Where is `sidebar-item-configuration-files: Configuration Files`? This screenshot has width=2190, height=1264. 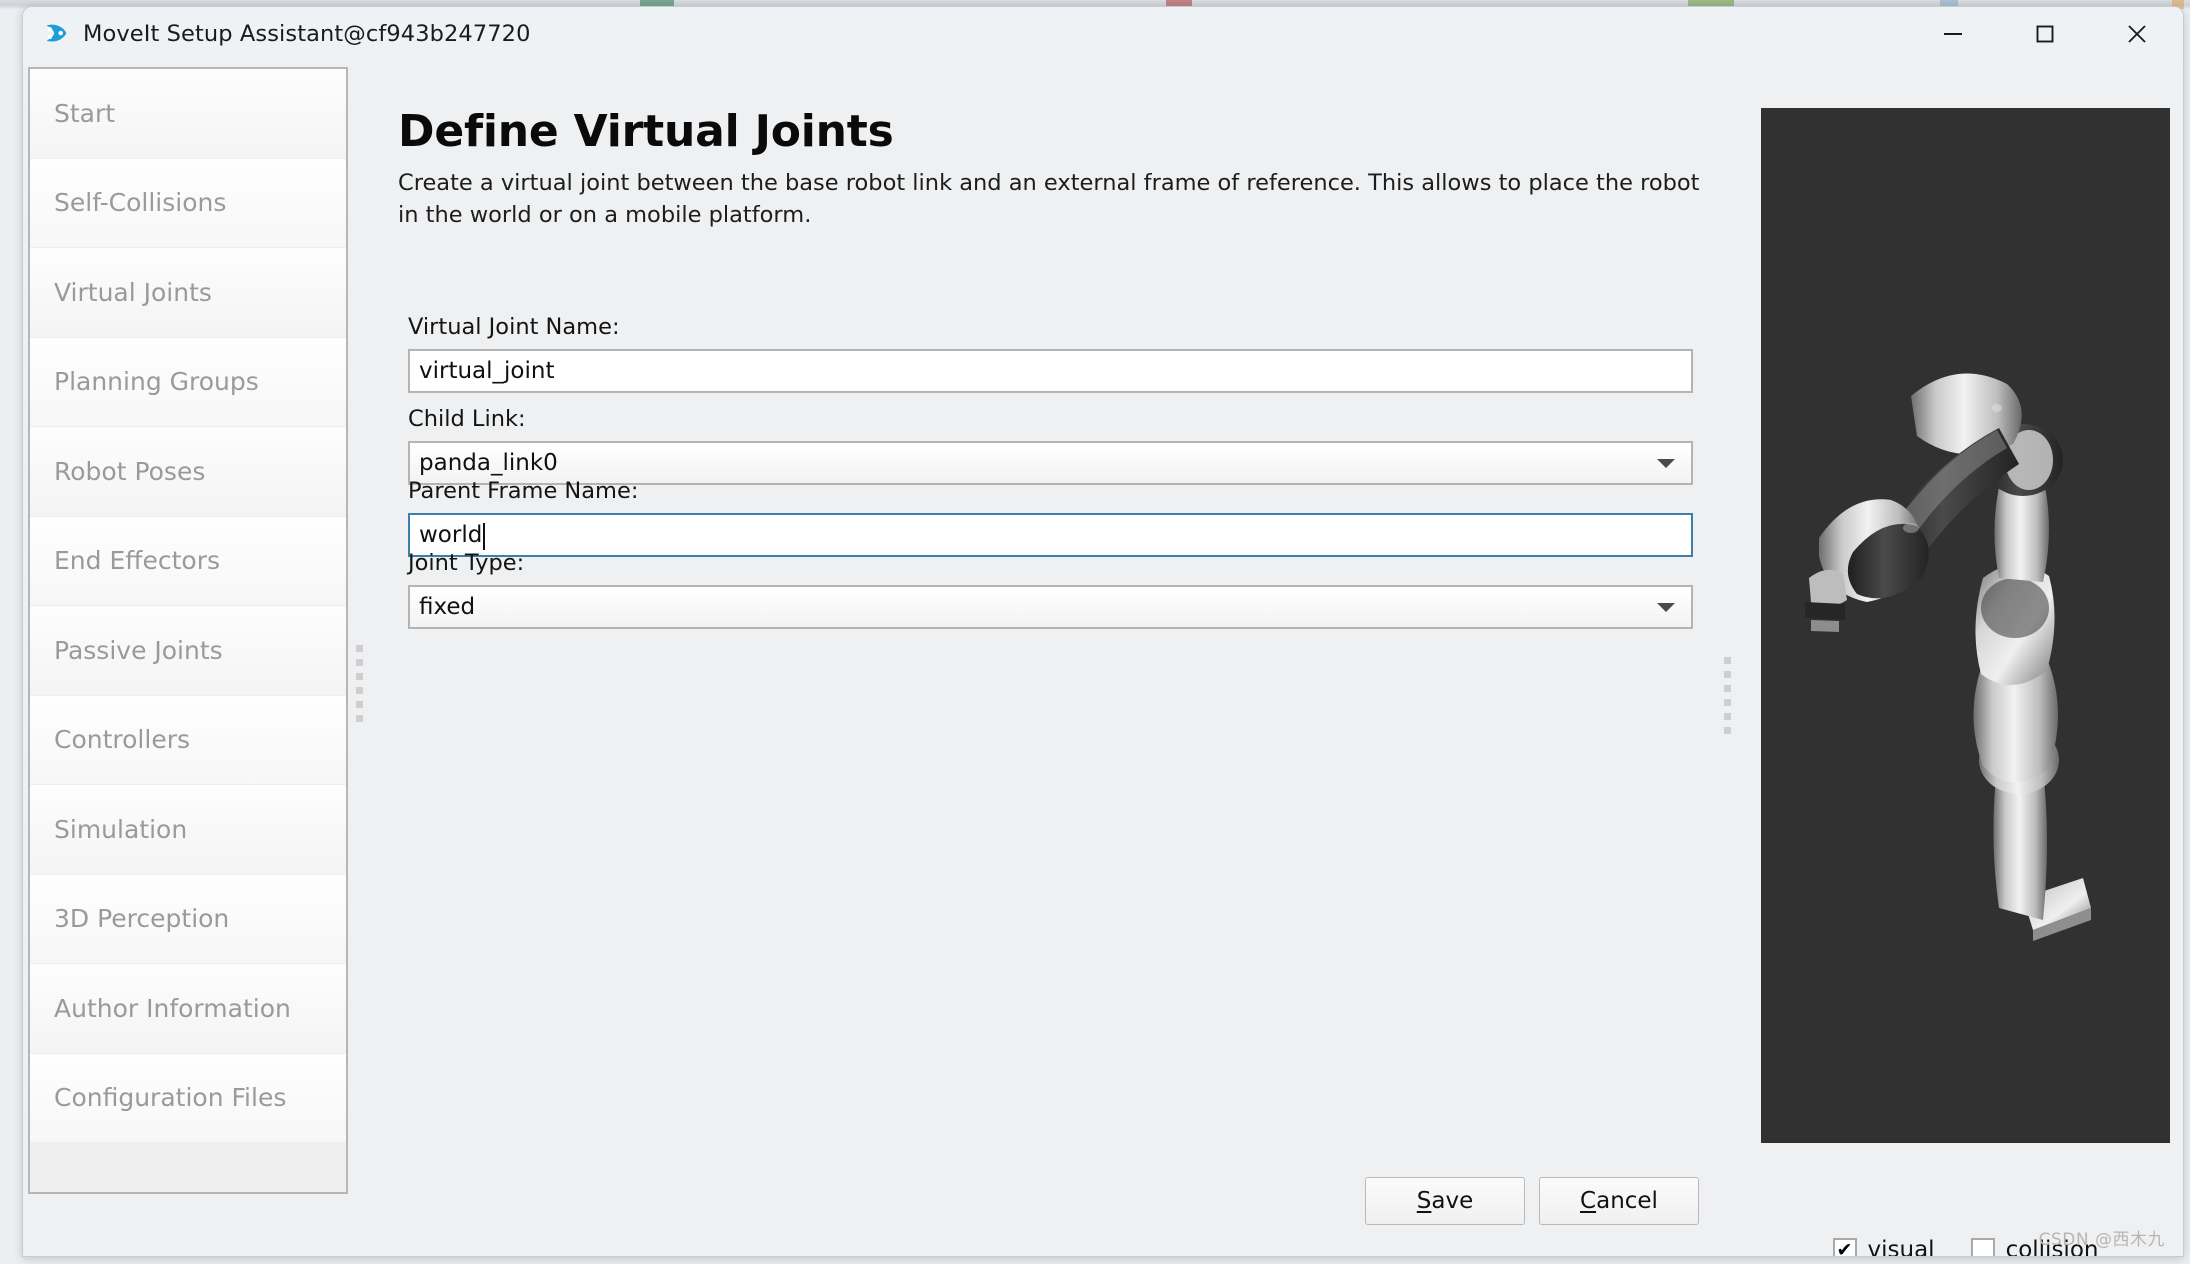
sidebar-item-configuration-files: Configuration Files is located at coordinates (188, 1098).